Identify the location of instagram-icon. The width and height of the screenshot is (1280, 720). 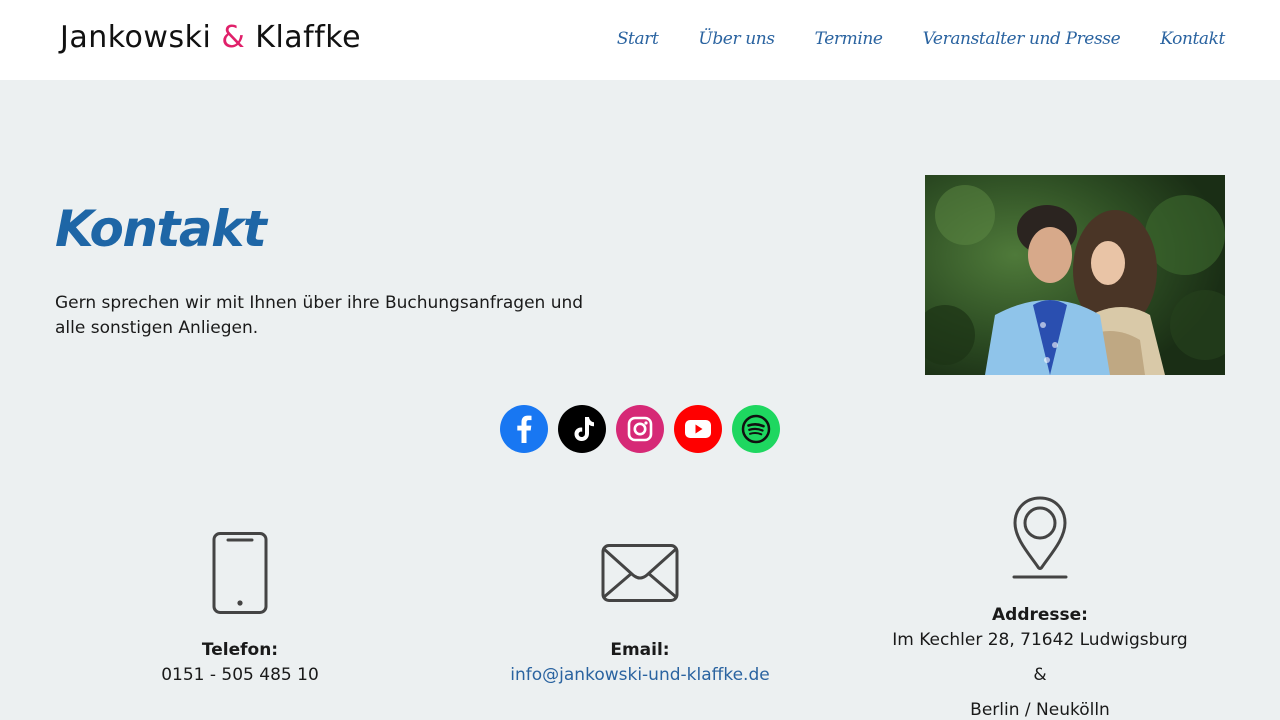
(640, 429).